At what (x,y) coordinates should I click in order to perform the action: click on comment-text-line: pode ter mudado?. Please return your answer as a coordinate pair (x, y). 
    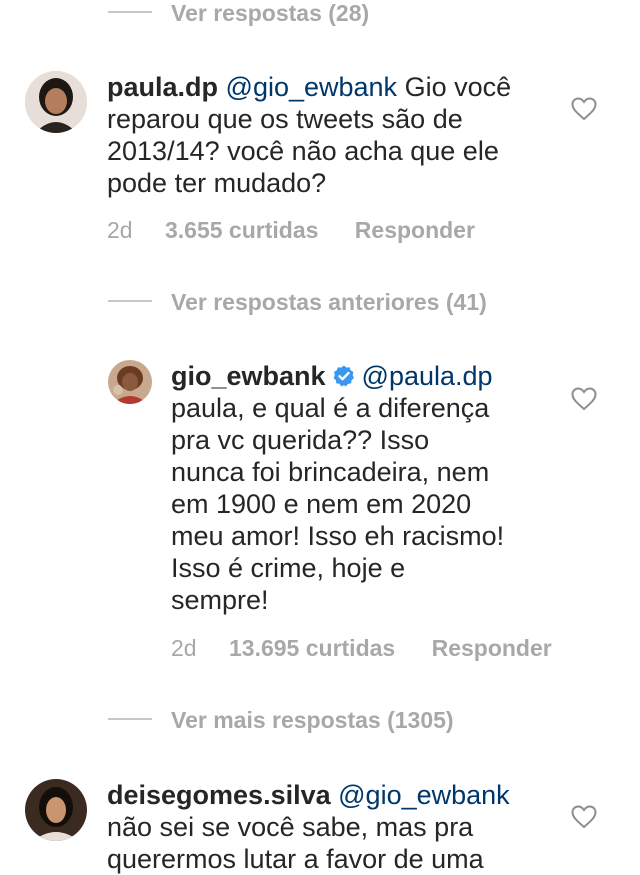
    Looking at the image, I should click on (217, 183).